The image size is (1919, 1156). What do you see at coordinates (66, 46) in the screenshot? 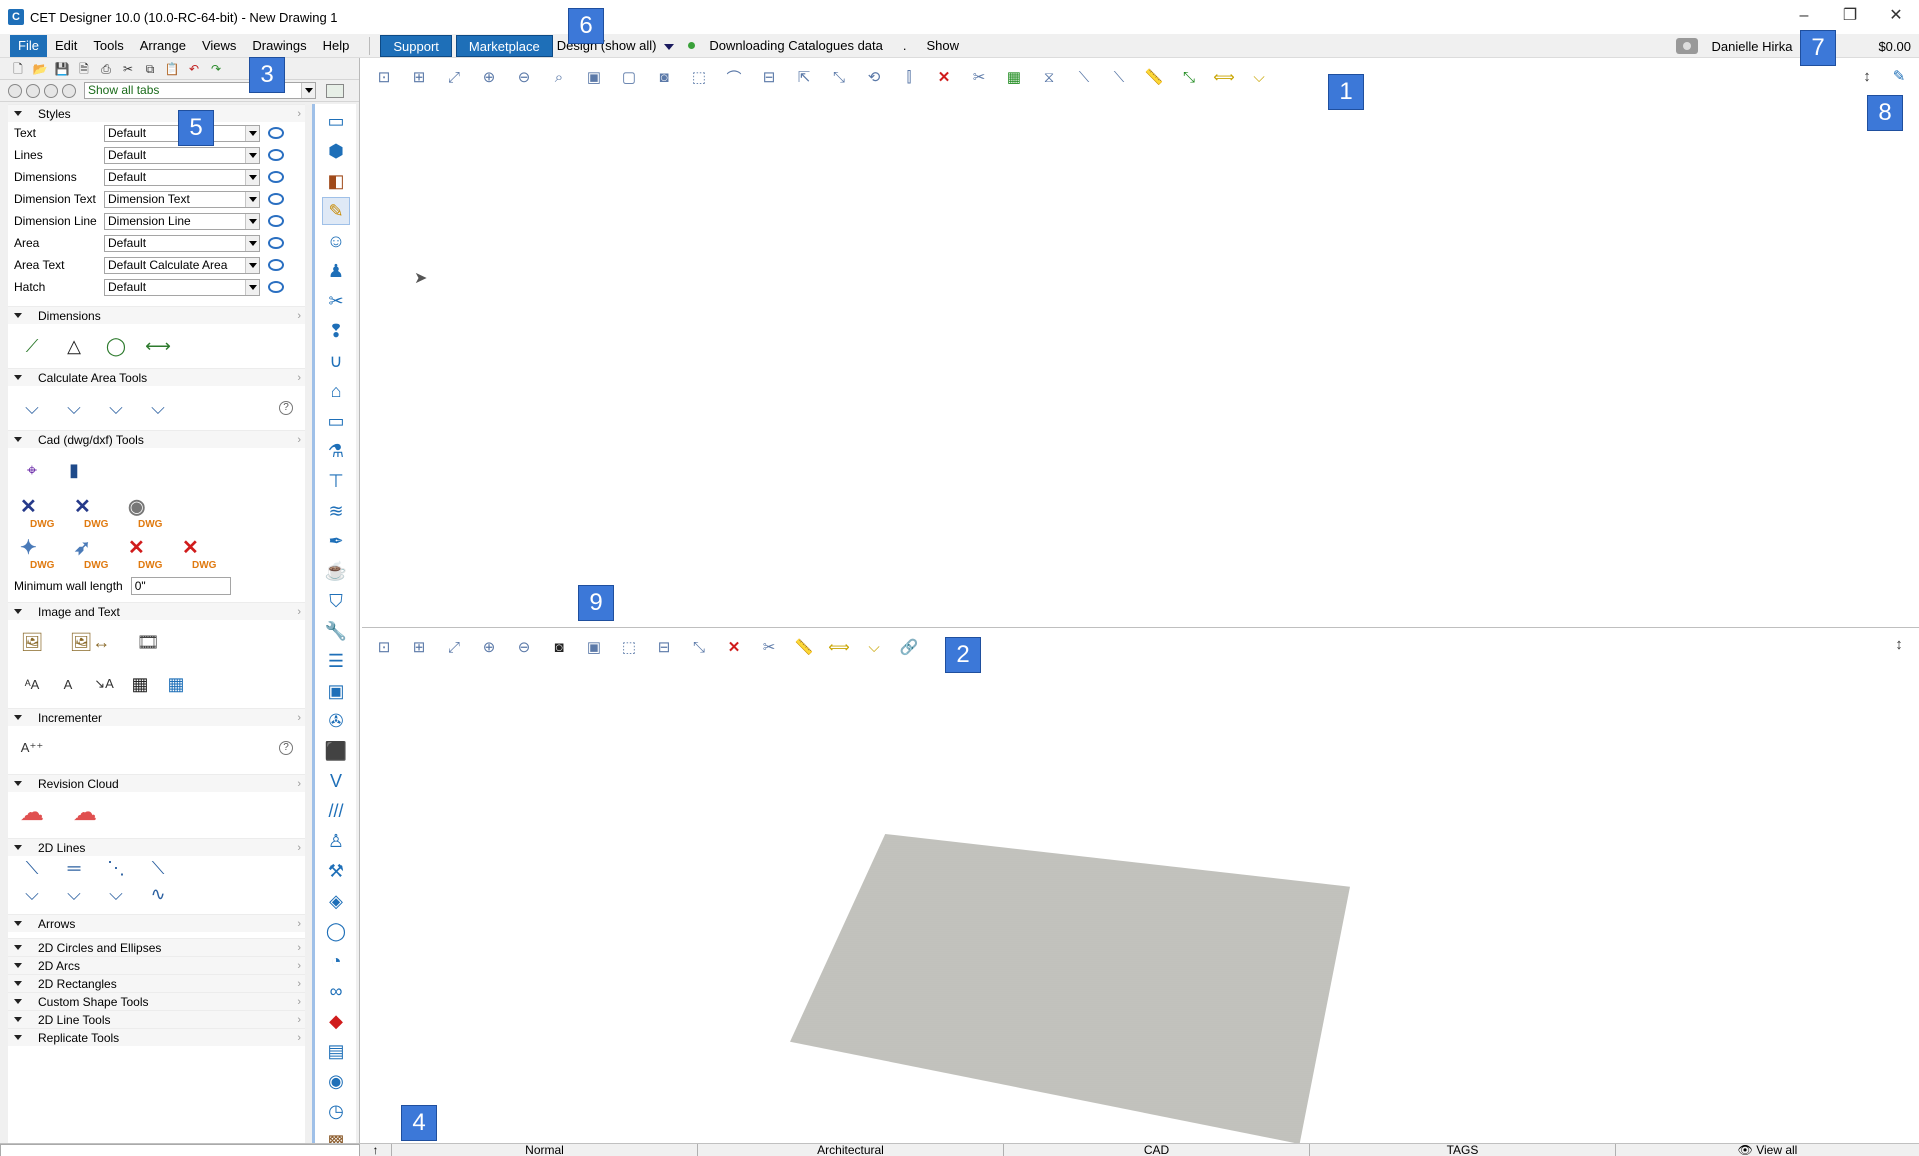
I see `menu-edit: Edit` at bounding box center [66, 46].